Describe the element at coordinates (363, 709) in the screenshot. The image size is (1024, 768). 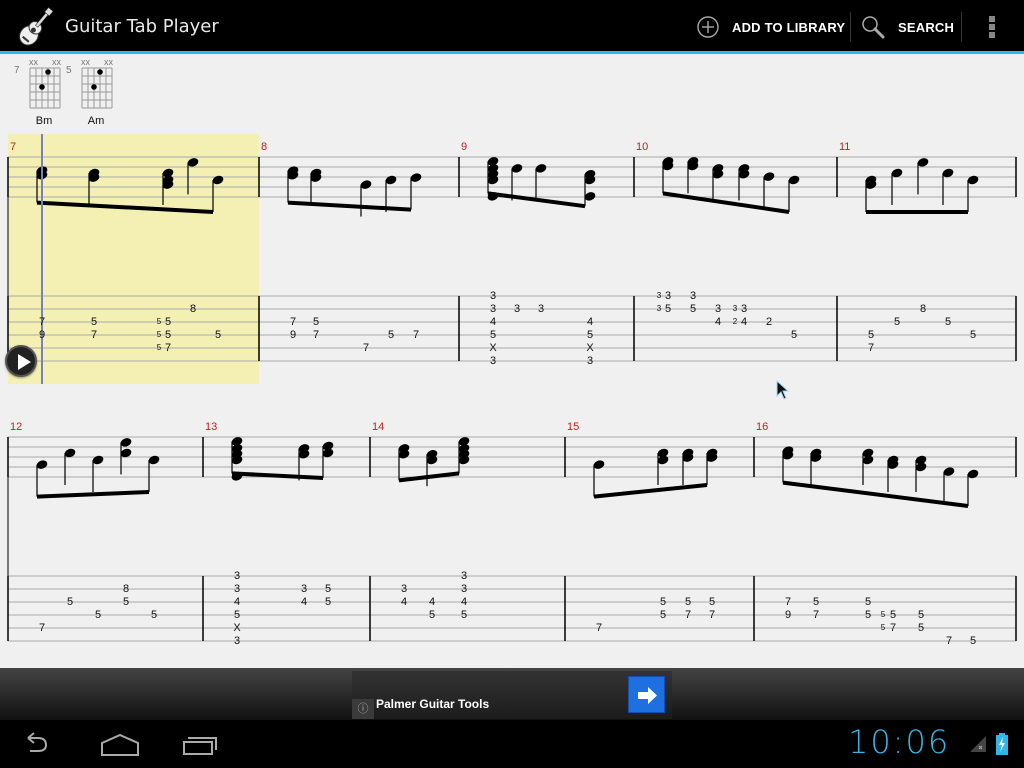
I see `info-icon: ⓘ` at that location.